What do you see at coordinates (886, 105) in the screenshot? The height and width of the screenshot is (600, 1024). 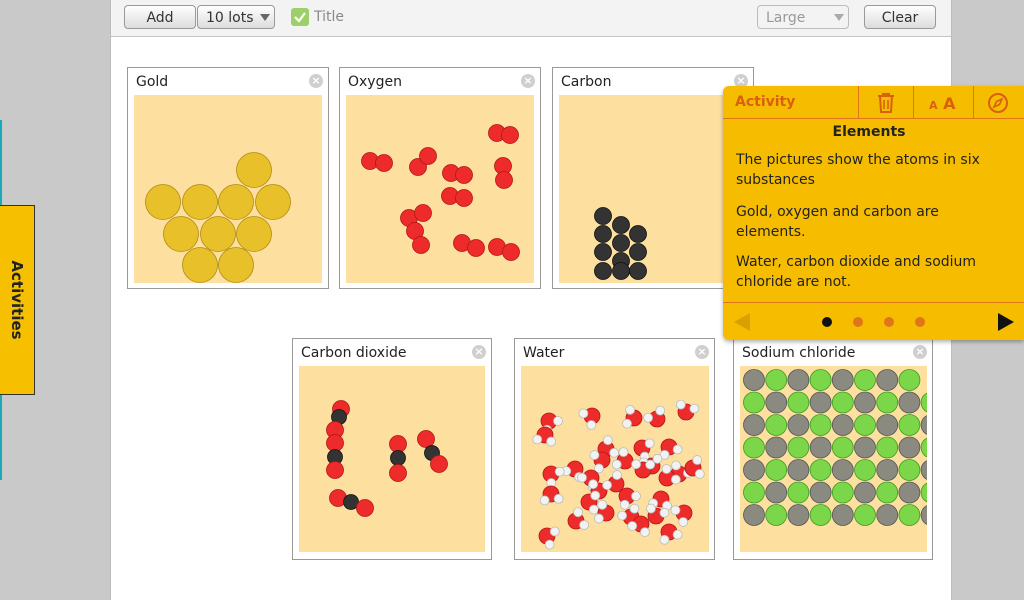 I see `trash-icon` at bounding box center [886, 105].